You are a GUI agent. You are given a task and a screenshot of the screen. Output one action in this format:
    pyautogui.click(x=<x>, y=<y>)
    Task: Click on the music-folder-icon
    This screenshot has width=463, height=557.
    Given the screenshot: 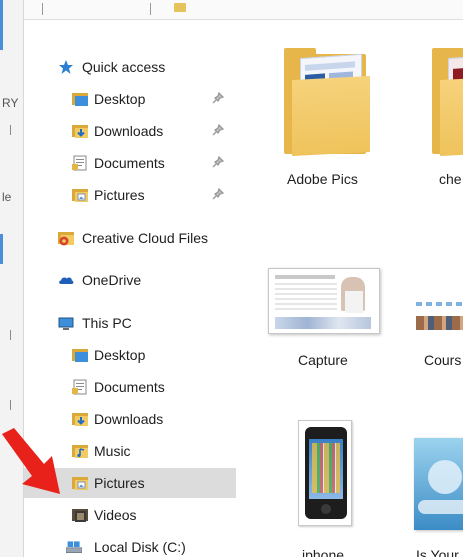 What is the action you would take?
    pyautogui.click(x=80, y=451)
    